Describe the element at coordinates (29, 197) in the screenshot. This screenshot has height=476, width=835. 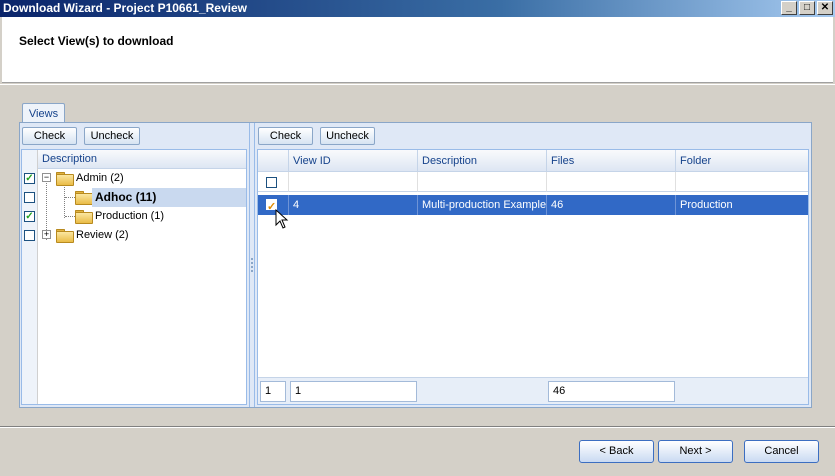
I see `adhoc-checkbox` at that location.